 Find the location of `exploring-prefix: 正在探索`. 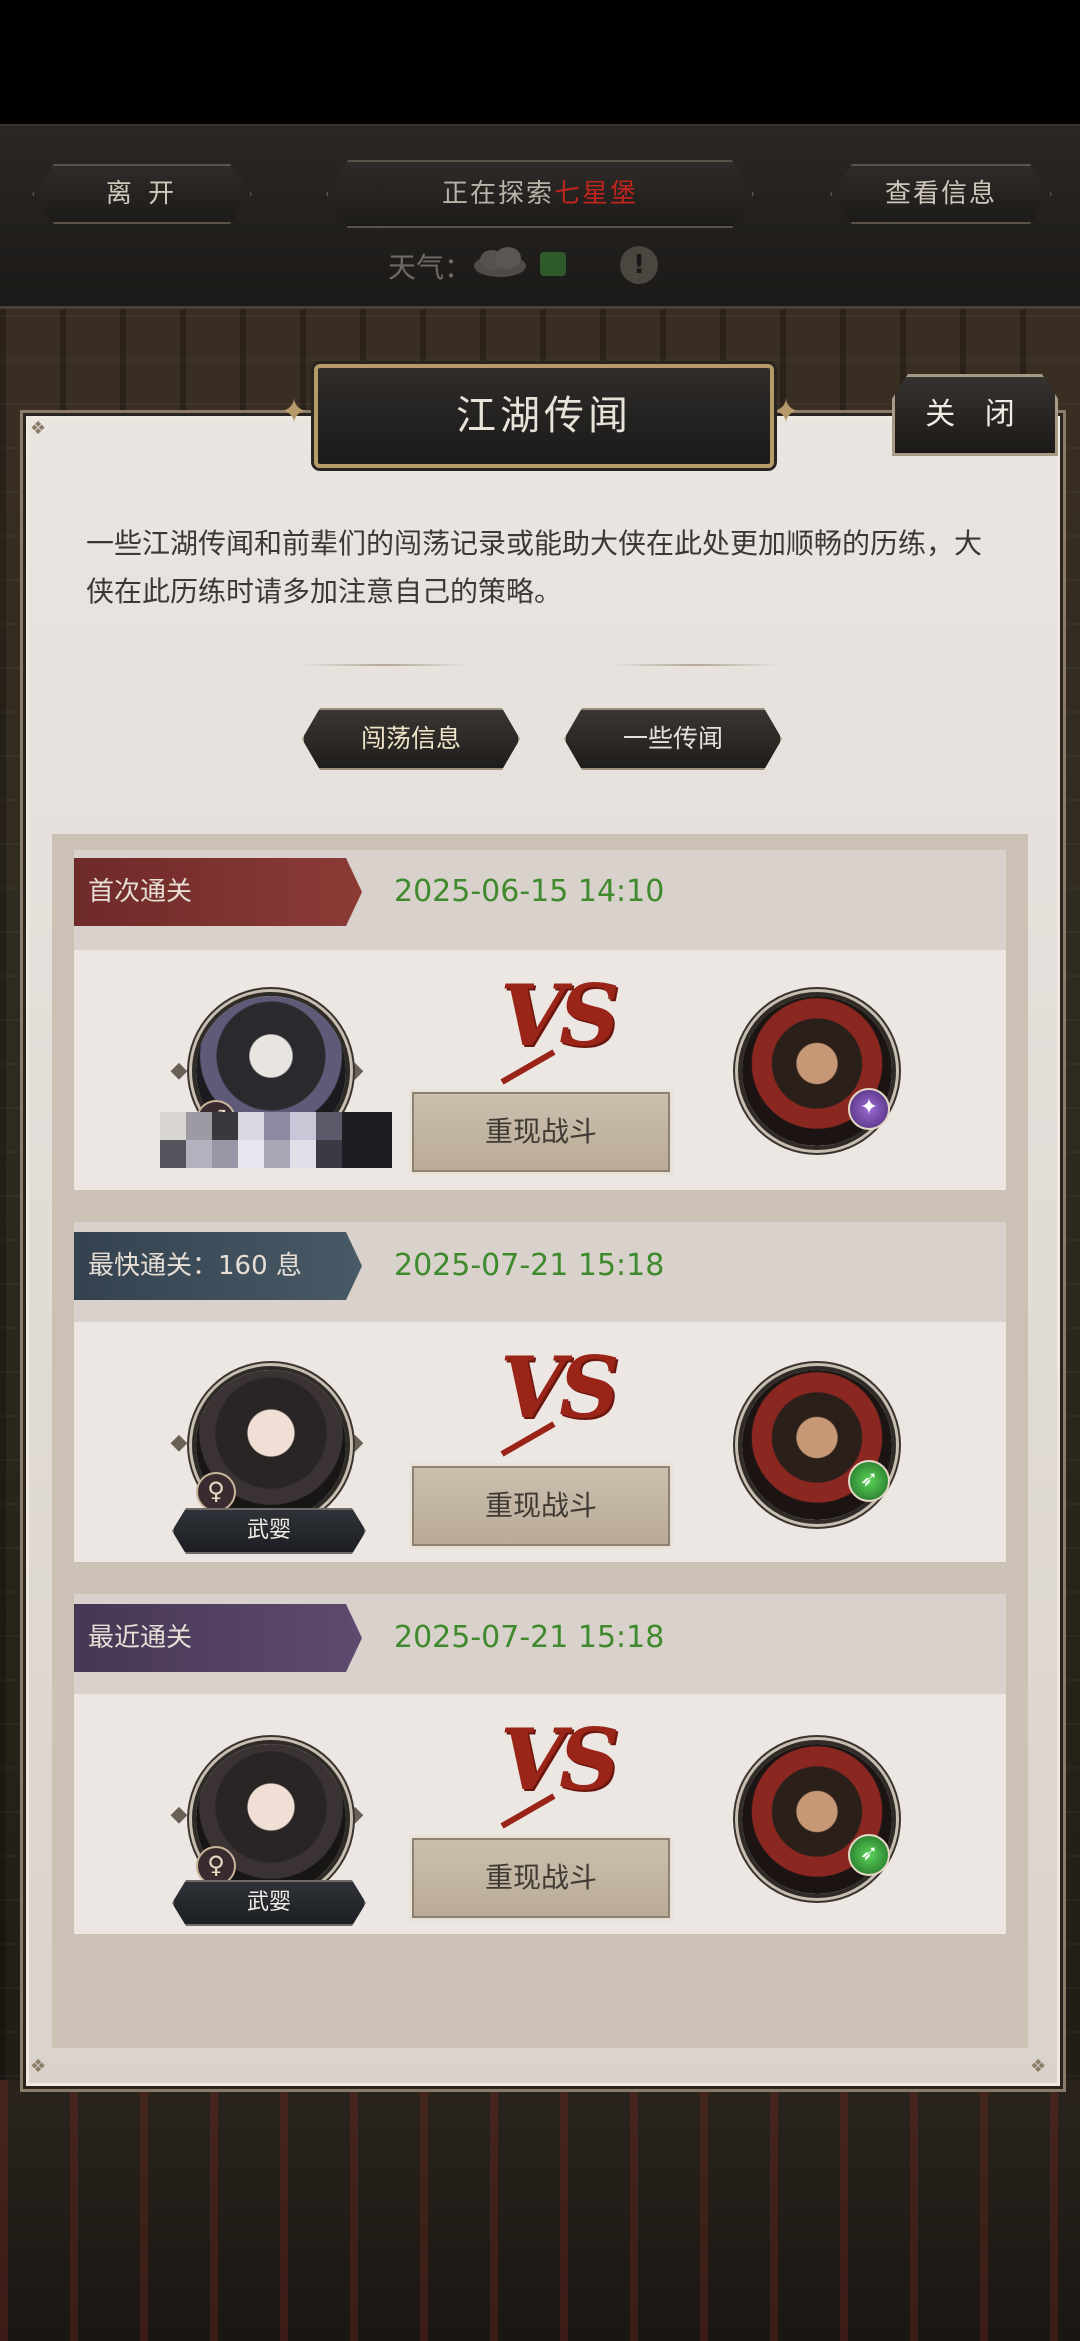

exploring-prefix: 正在探索 is located at coordinates (497, 194).